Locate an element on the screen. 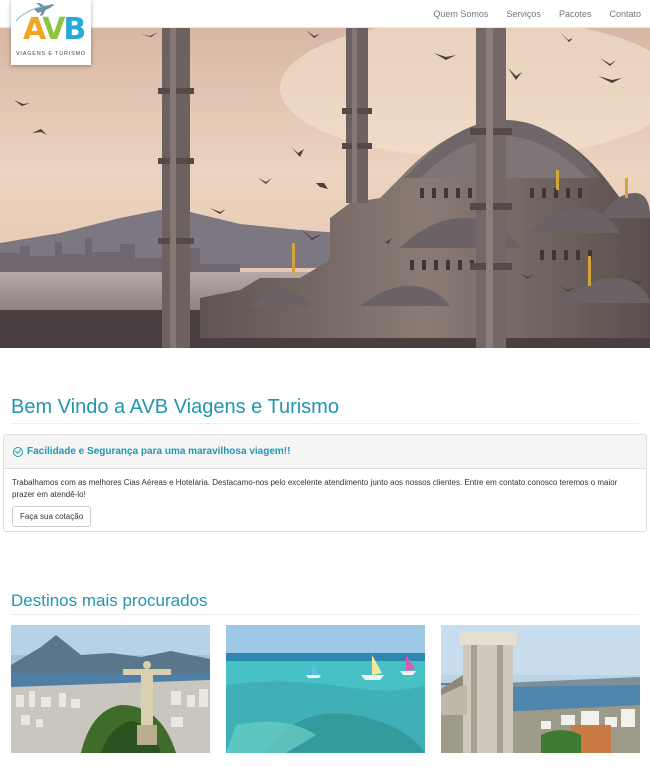 The width and height of the screenshot is (650, 767). destination-card-salvador is located at coordinates (540, 689).